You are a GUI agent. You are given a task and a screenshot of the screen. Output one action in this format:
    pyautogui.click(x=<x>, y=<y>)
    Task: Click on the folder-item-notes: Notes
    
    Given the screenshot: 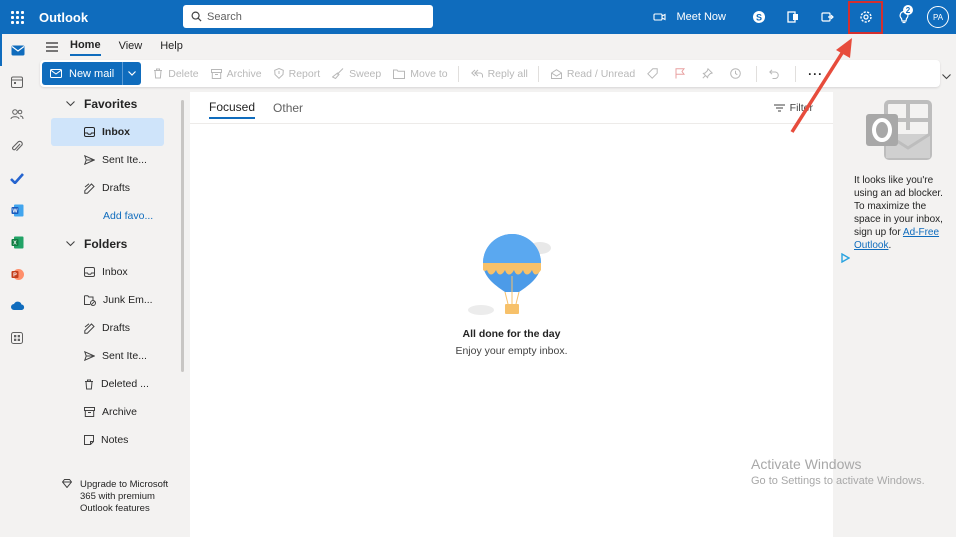 What is the action you would take?
    pyautogui.click(x=111, y=440)
    